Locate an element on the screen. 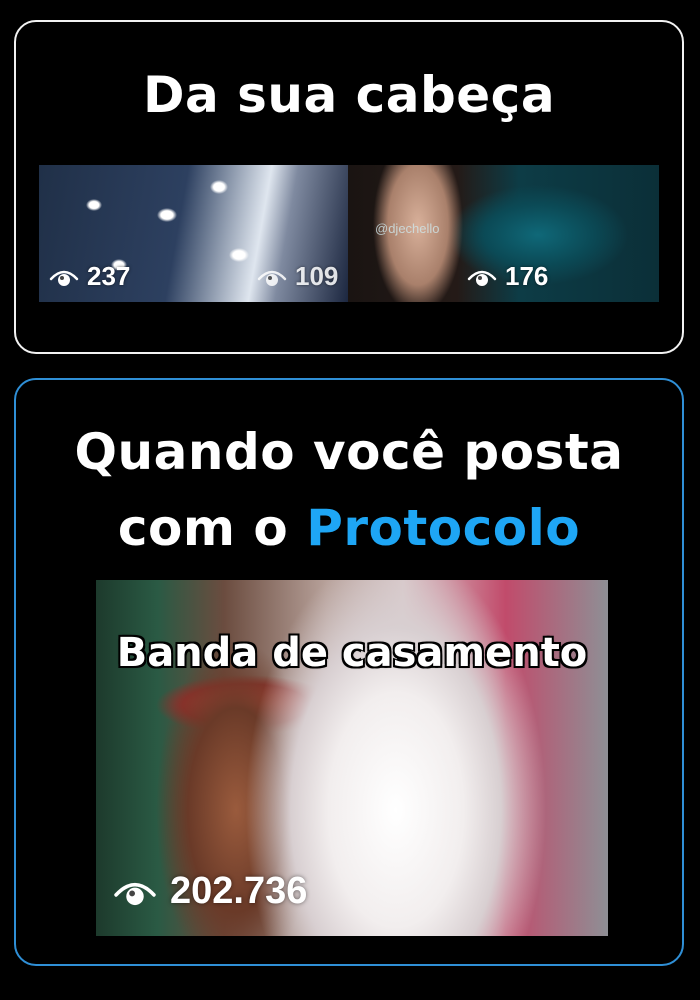  view-count-large: 202.736 is located at coordinates (209, 891).